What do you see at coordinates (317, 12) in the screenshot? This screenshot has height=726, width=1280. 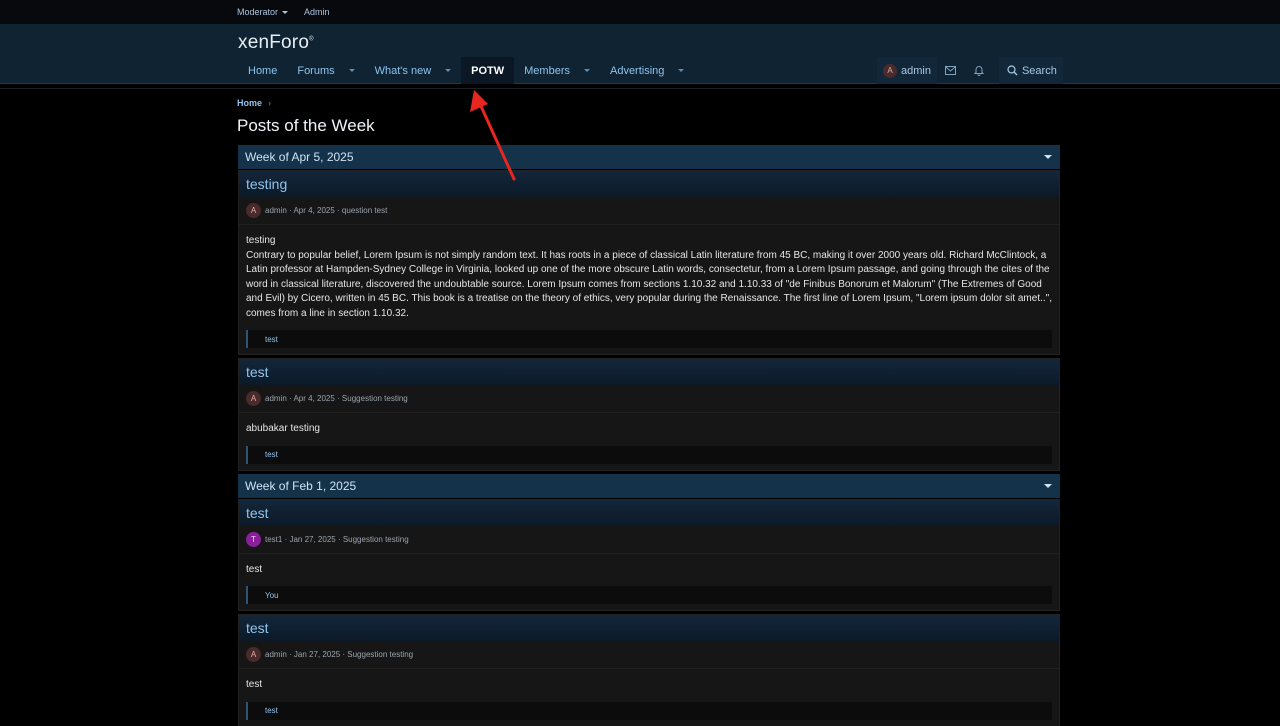 I see `admin-link: Admin` at bounding box center [317, 12].